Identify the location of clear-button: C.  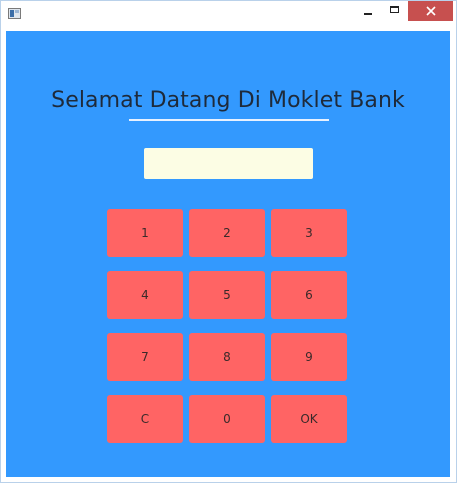
(145, 419).